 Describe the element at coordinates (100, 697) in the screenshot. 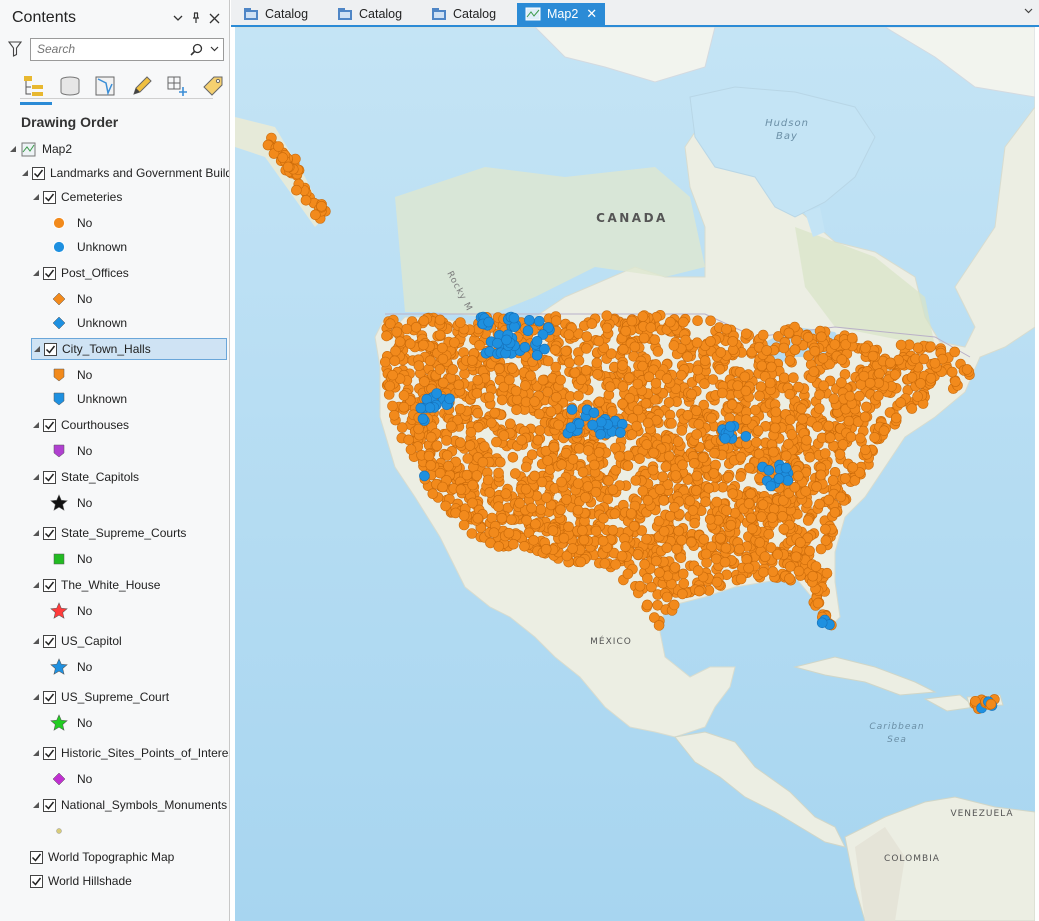

I see `layer-us-supreme-court: US_Supreme_Court` at that location.